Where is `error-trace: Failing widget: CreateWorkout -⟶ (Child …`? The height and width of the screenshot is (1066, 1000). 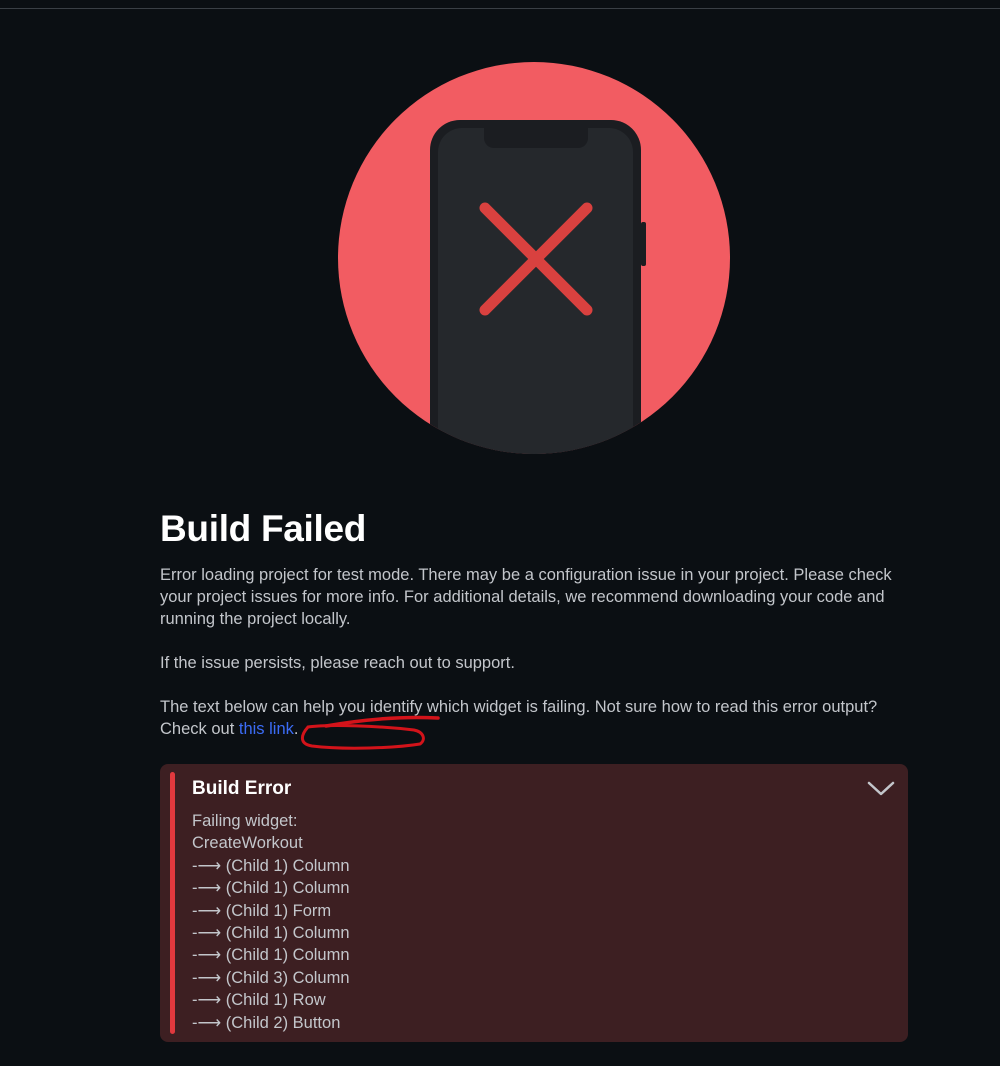
error-trace: Failing widget: CreateWorkout -⟶ (Child … is located at coordinates (271, 922).